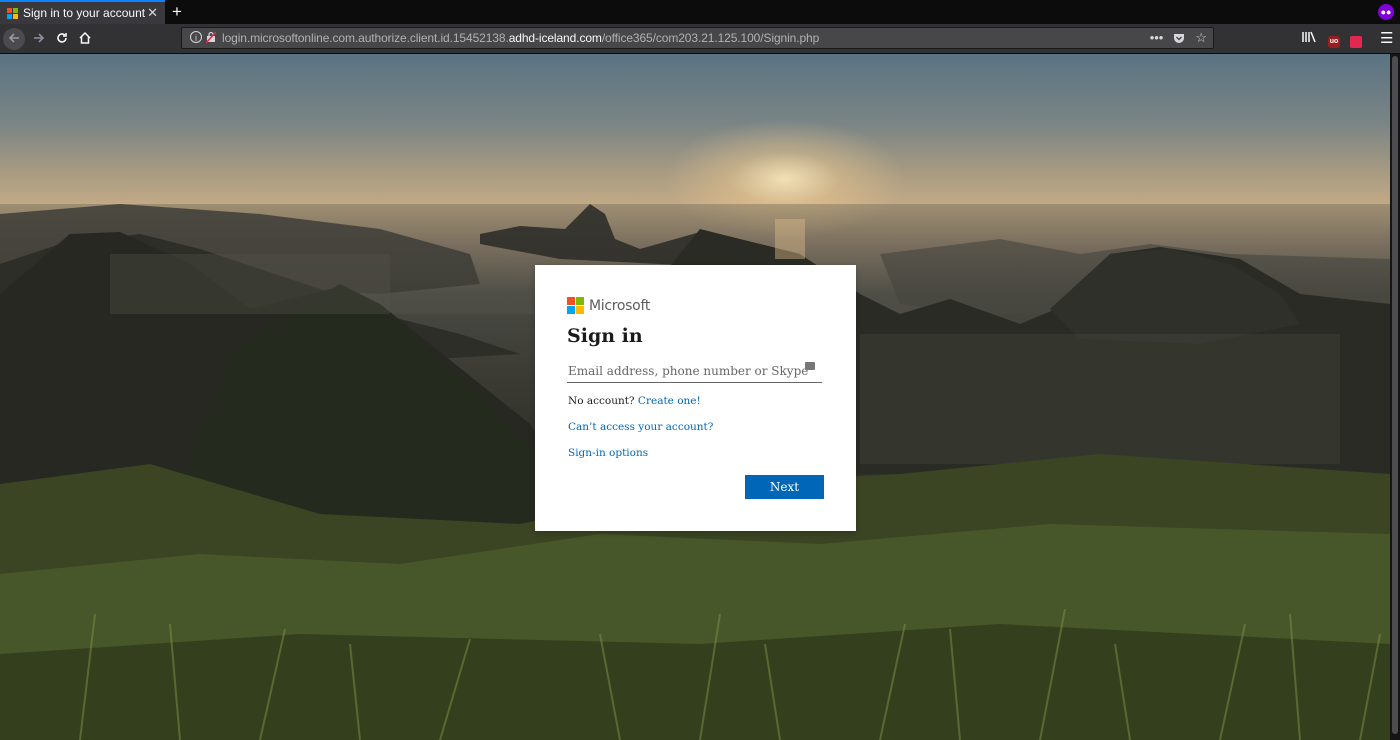 This screenshot has width=1400, height=740. Describe the element at coordinates (1387, 39) in the screenshot. I see `hamburger-menu-icon: ☰` at that location.